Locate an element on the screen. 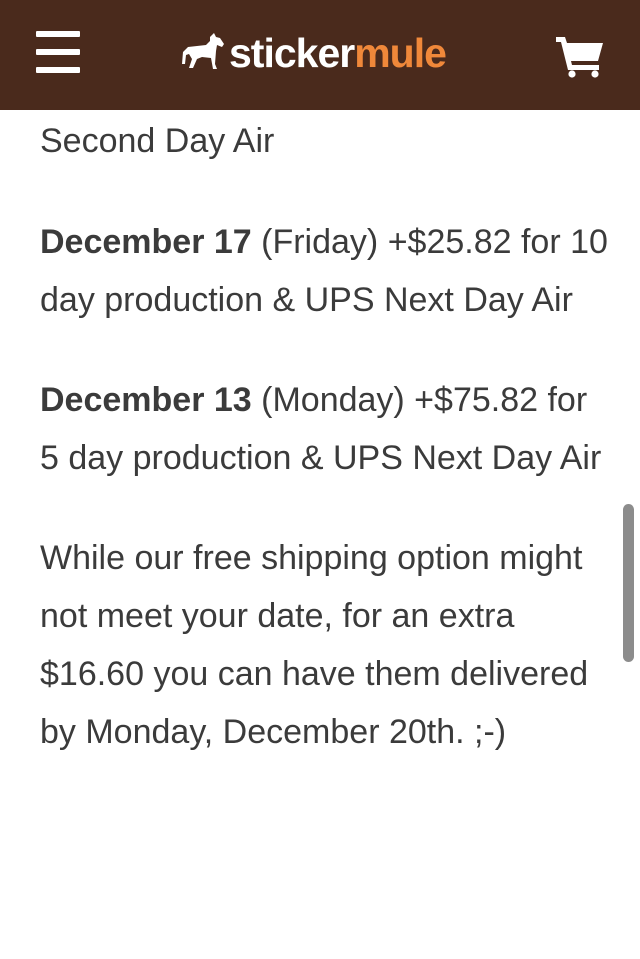  brand-name: stickermule is located at coordinates (338, 53).